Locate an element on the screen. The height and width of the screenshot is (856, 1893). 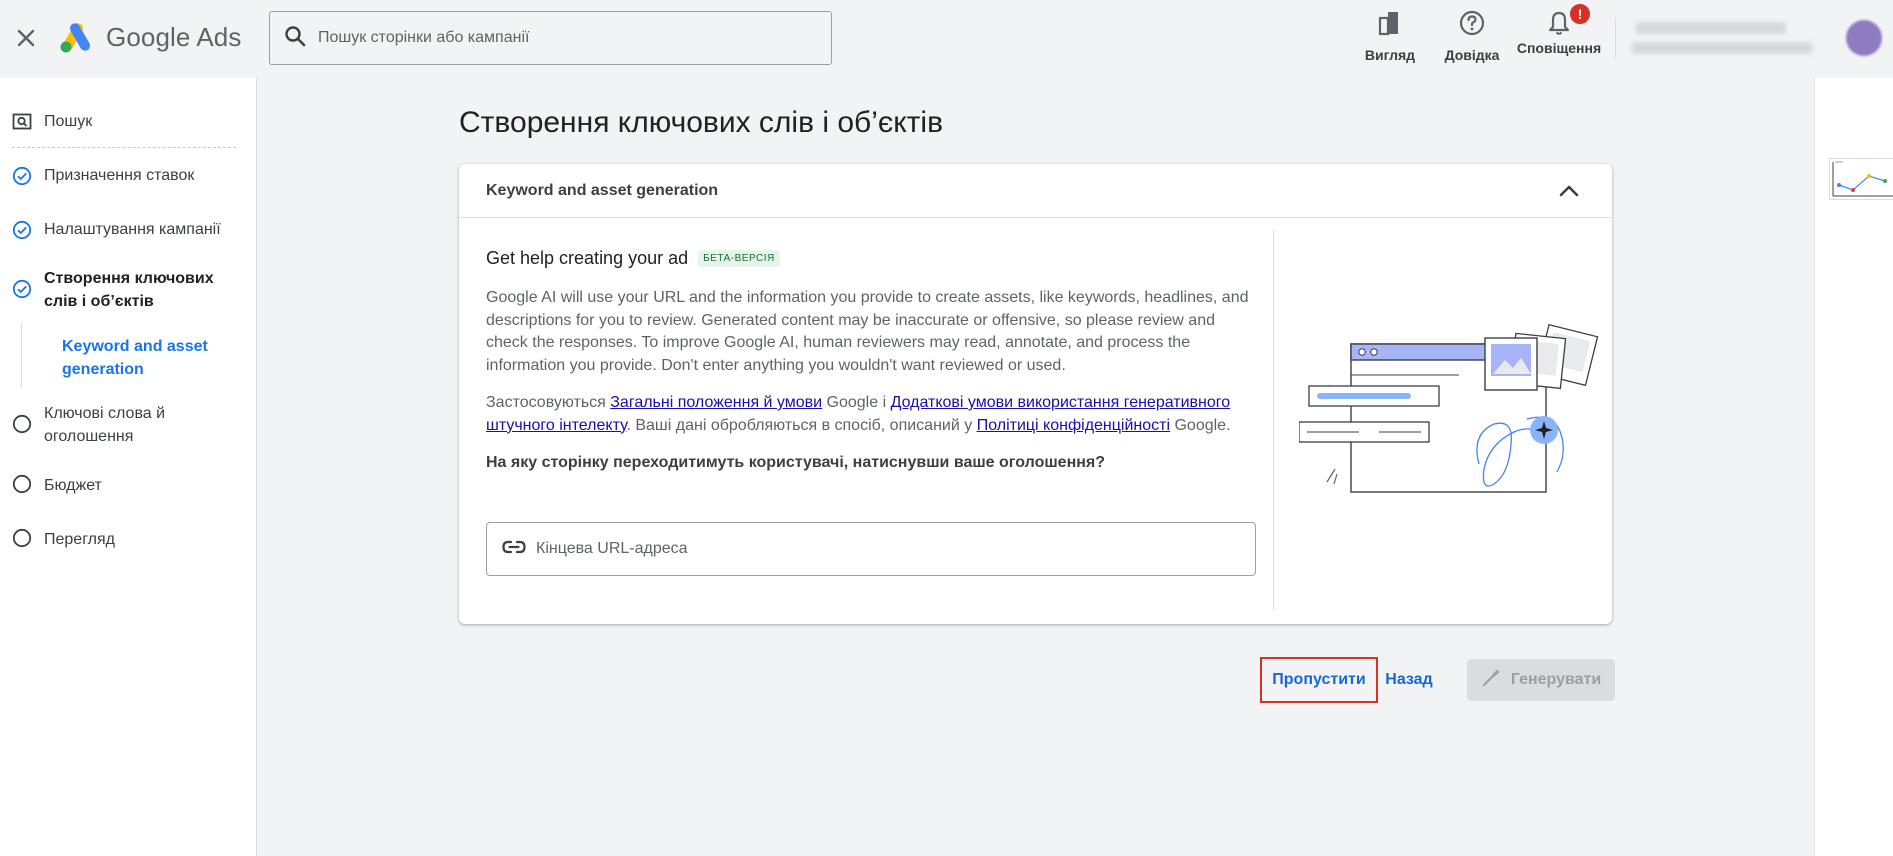
terms-mid-1: Google і is located at coordinates (856, 402).